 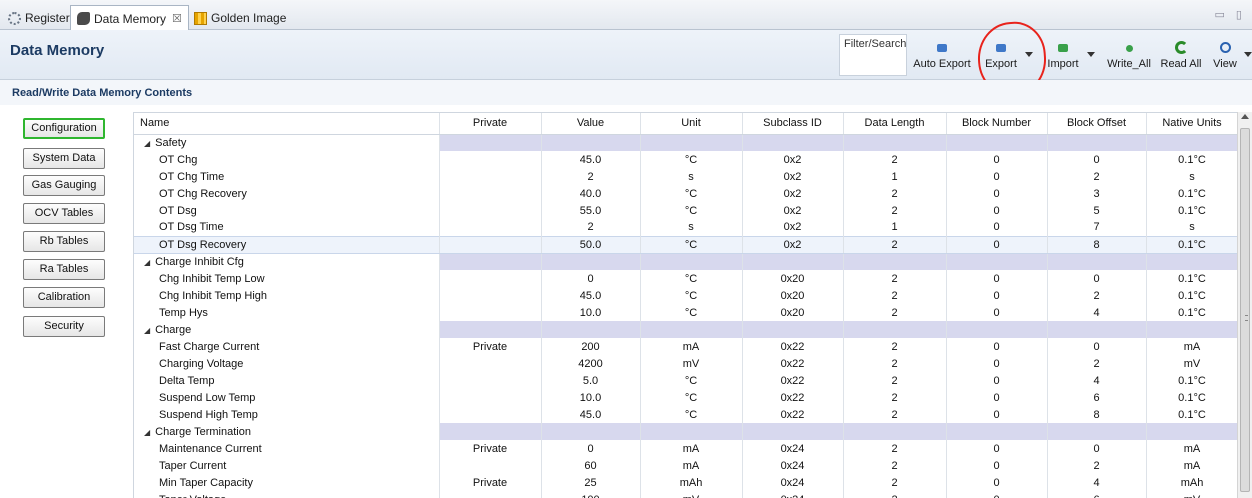 I want to click on table-row: Taper Current 60 mA 0x24 2 0 2 mA, so click(x=685, y=465).